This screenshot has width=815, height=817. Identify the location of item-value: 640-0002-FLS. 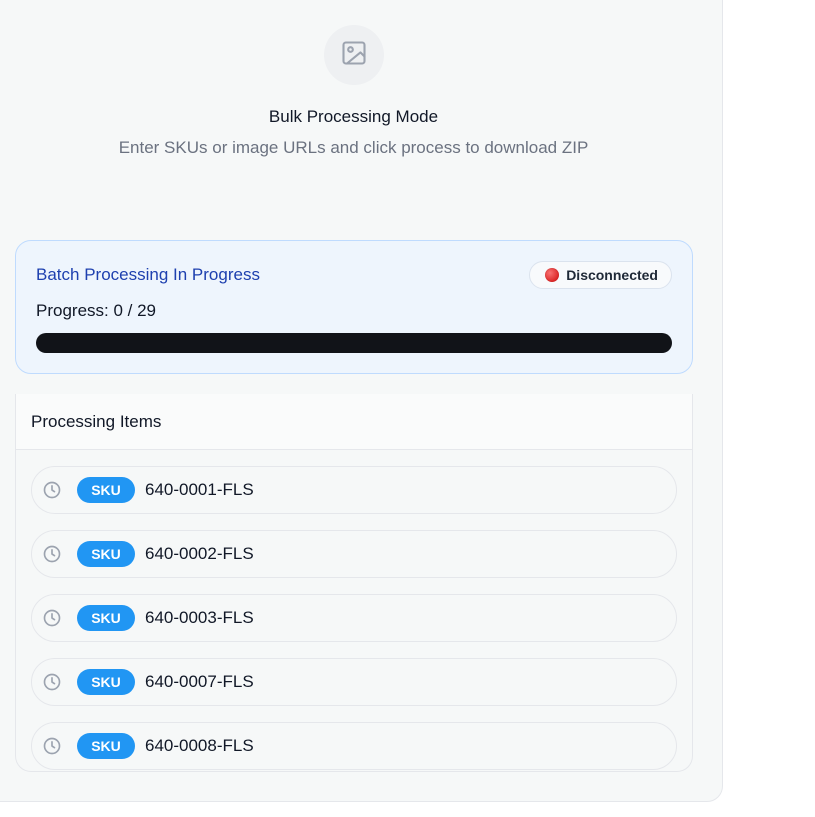
(199, 553).